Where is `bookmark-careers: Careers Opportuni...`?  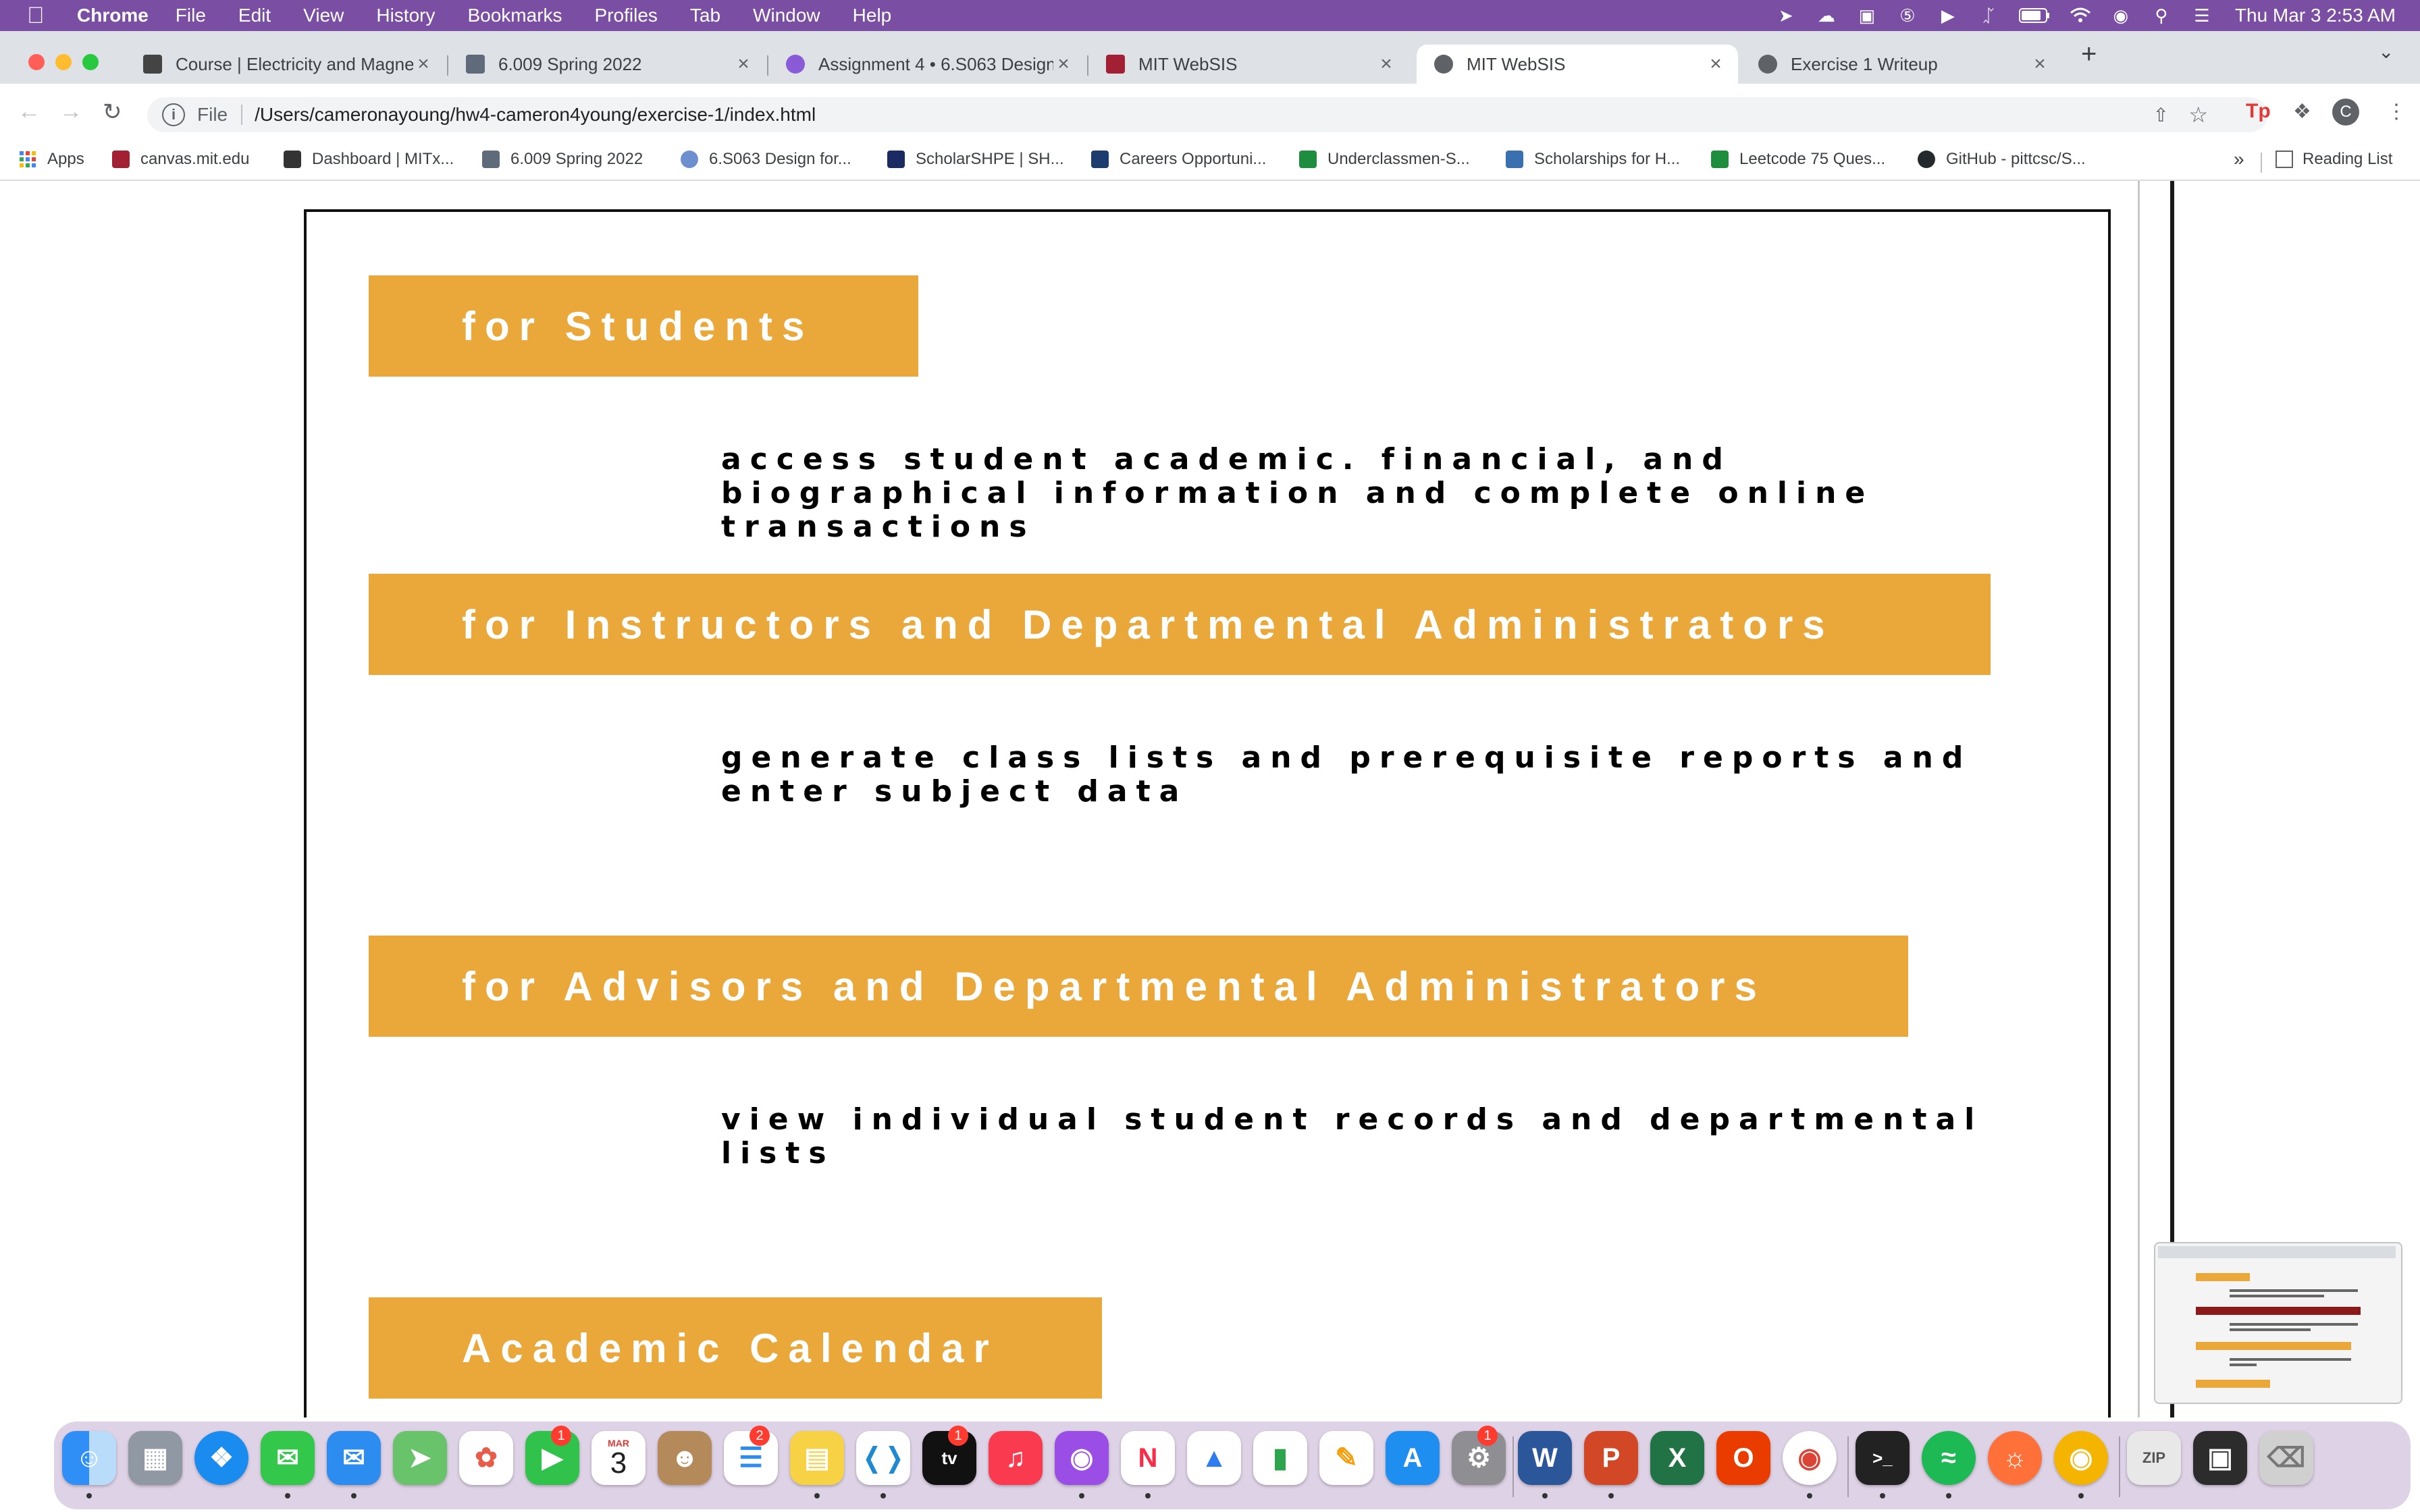
bookmark-careers: Careers Opportuni... is located at coordinates (1178, 159).